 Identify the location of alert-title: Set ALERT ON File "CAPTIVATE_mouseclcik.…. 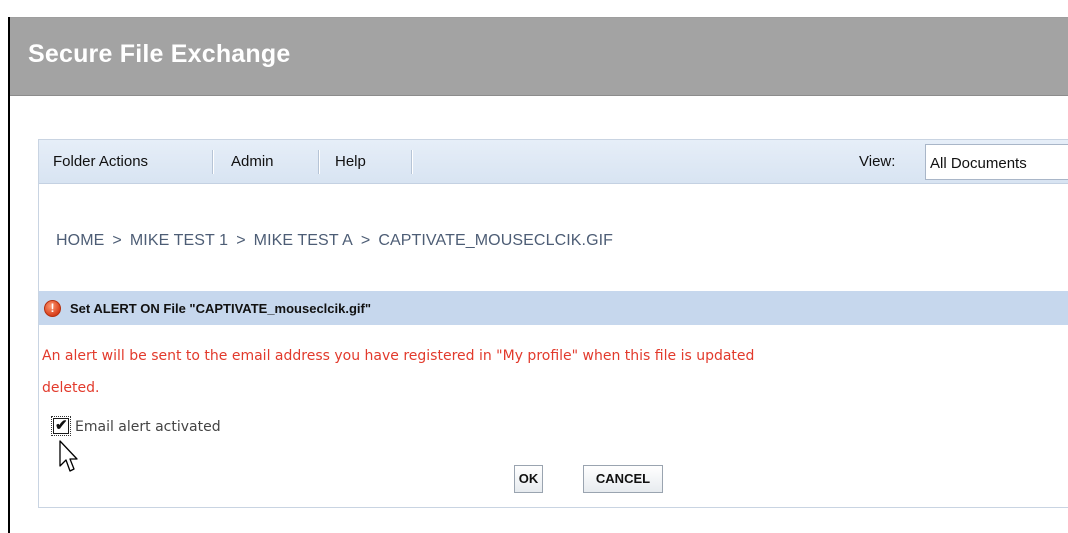
(221, 308).